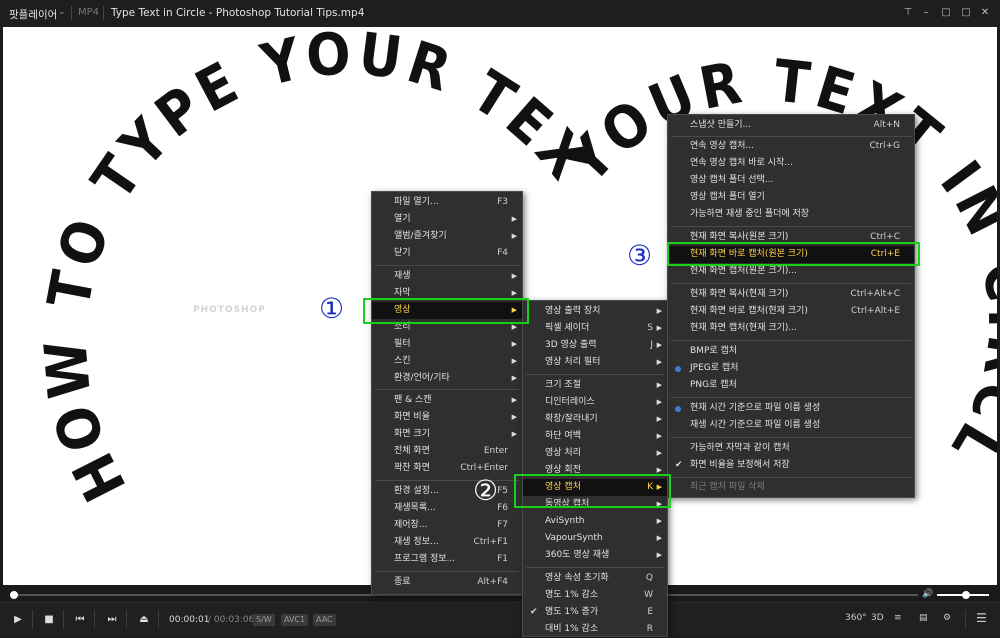  What do you see at coordinates (791, 465) in the screenshot?
I see `menu-item-correct-aspect: ✔ 화면 비율을 보정해서 저장` at bounding box center [791, 465].